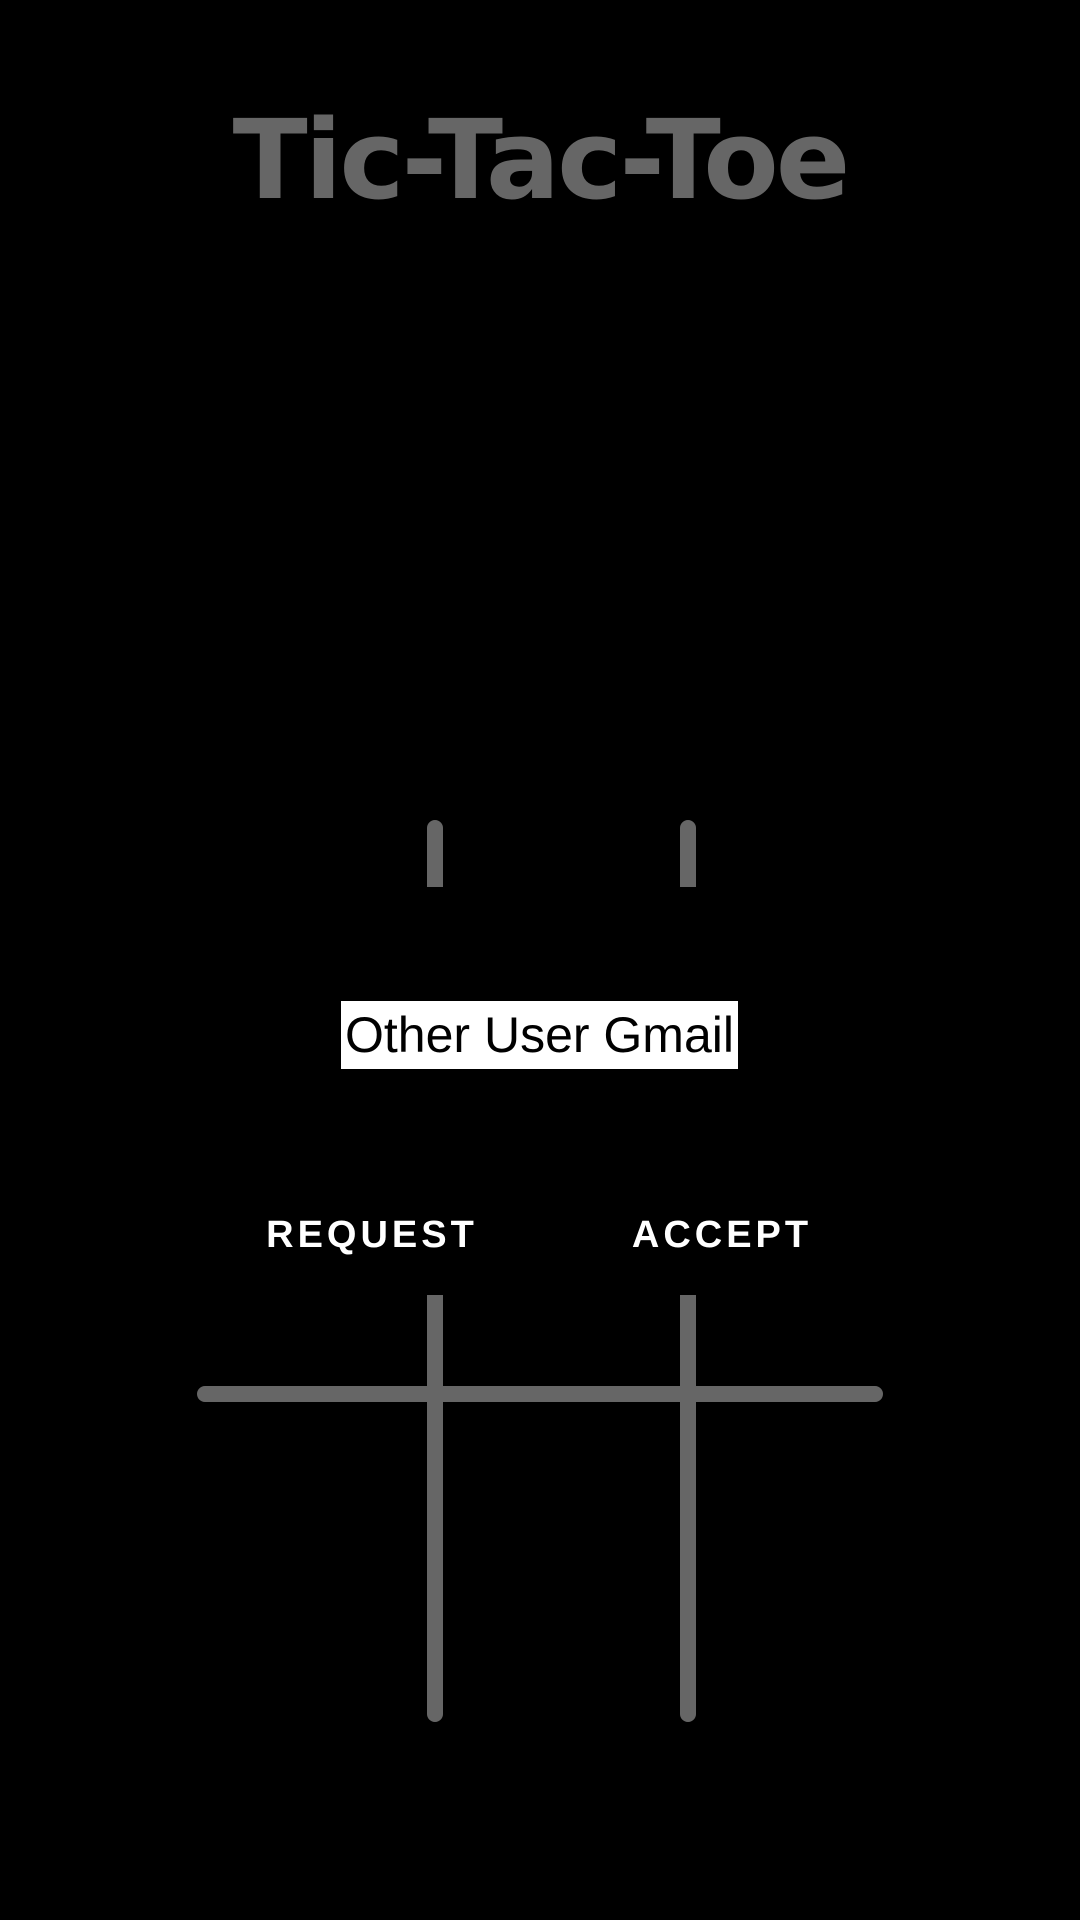 This screenshot has width=1080, height=1920. Describe the element at coordinates (539, 1035) in the screenshot. I see `other-user-email-input` at that location.